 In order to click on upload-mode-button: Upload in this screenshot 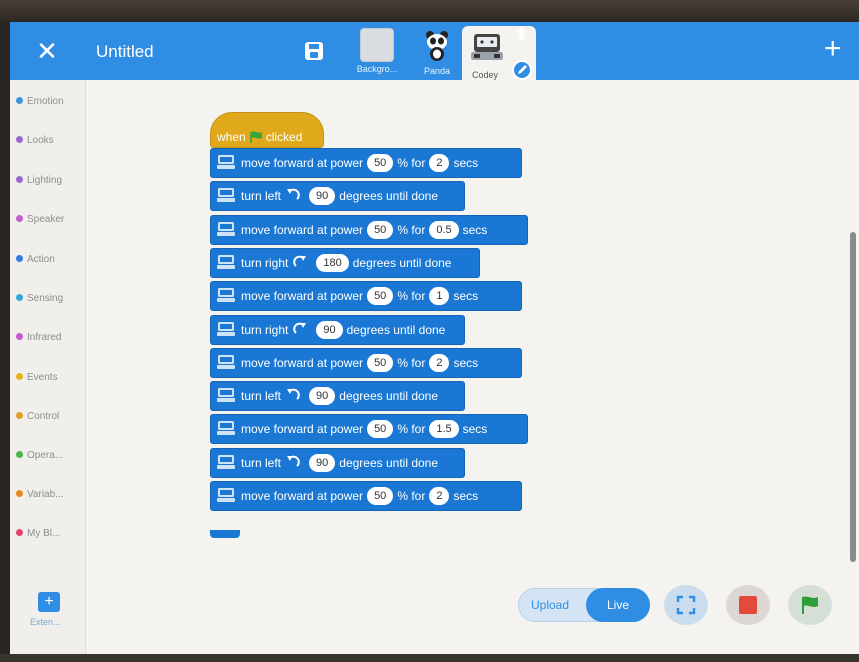, I will do `click(550, 605)`.